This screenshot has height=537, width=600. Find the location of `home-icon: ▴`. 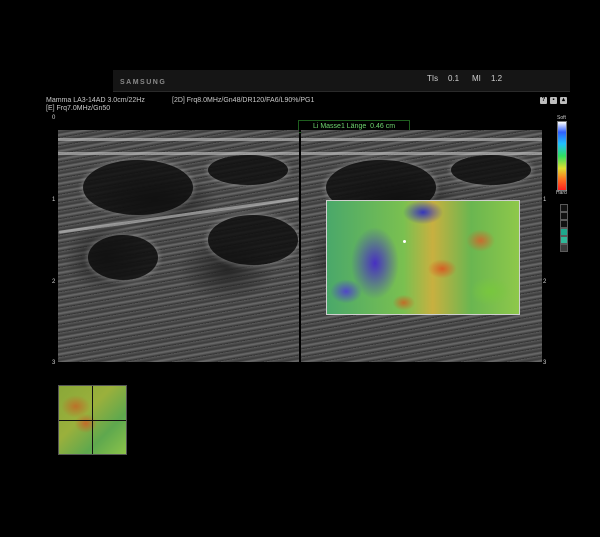

home-icon: ▴ is located at coordinates (563, 100).